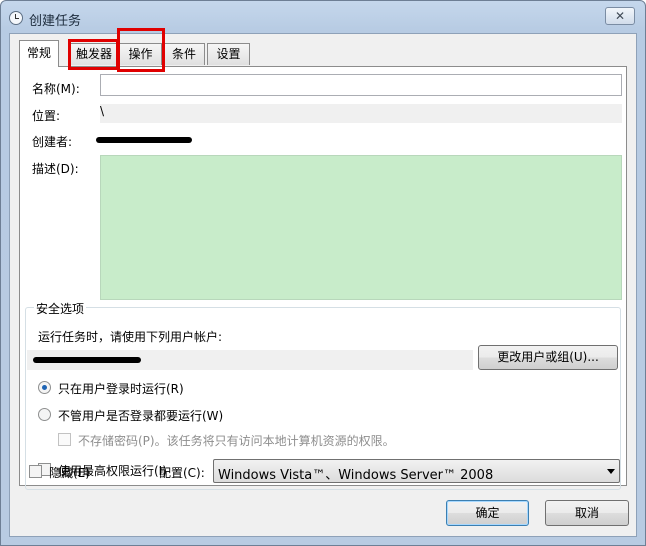 Image resolution: width=646 pixels, height=546 pixels. I want to click on dropdown-arrow-icon, so click(611, 471).